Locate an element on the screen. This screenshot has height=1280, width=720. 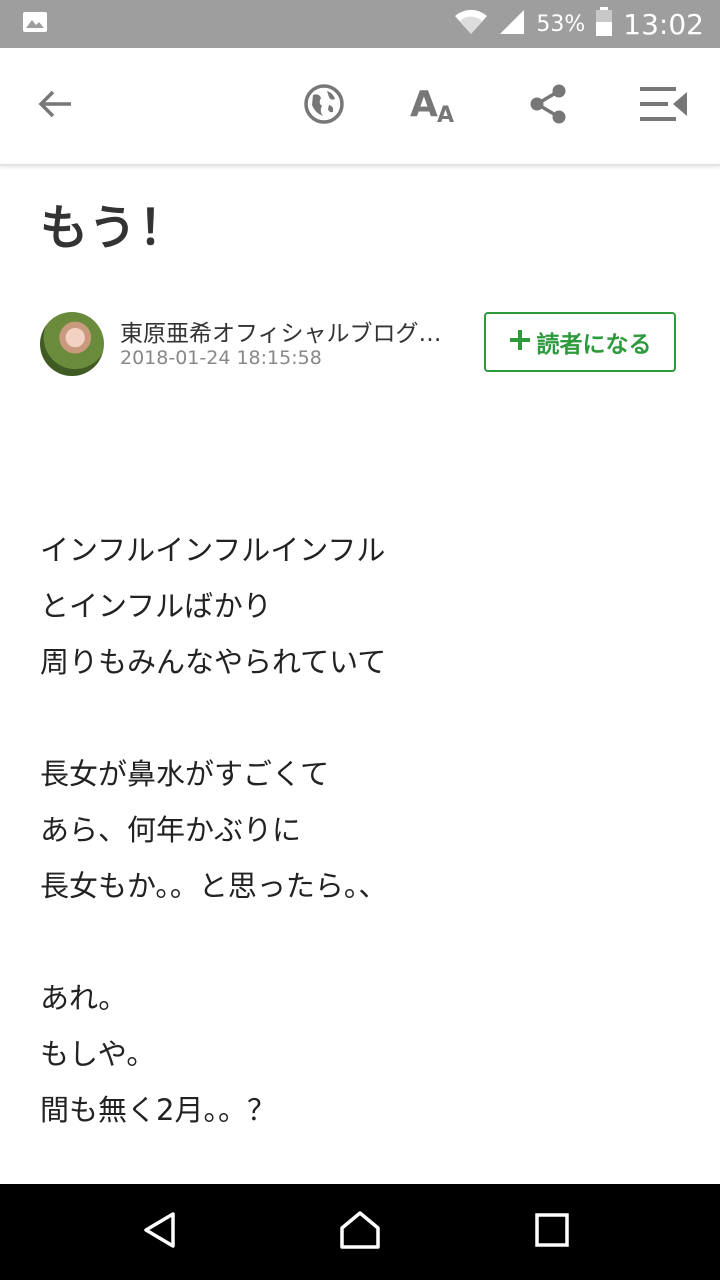
body-line: 長女が鼻水がすごくて is located at coordinates (185, 774).